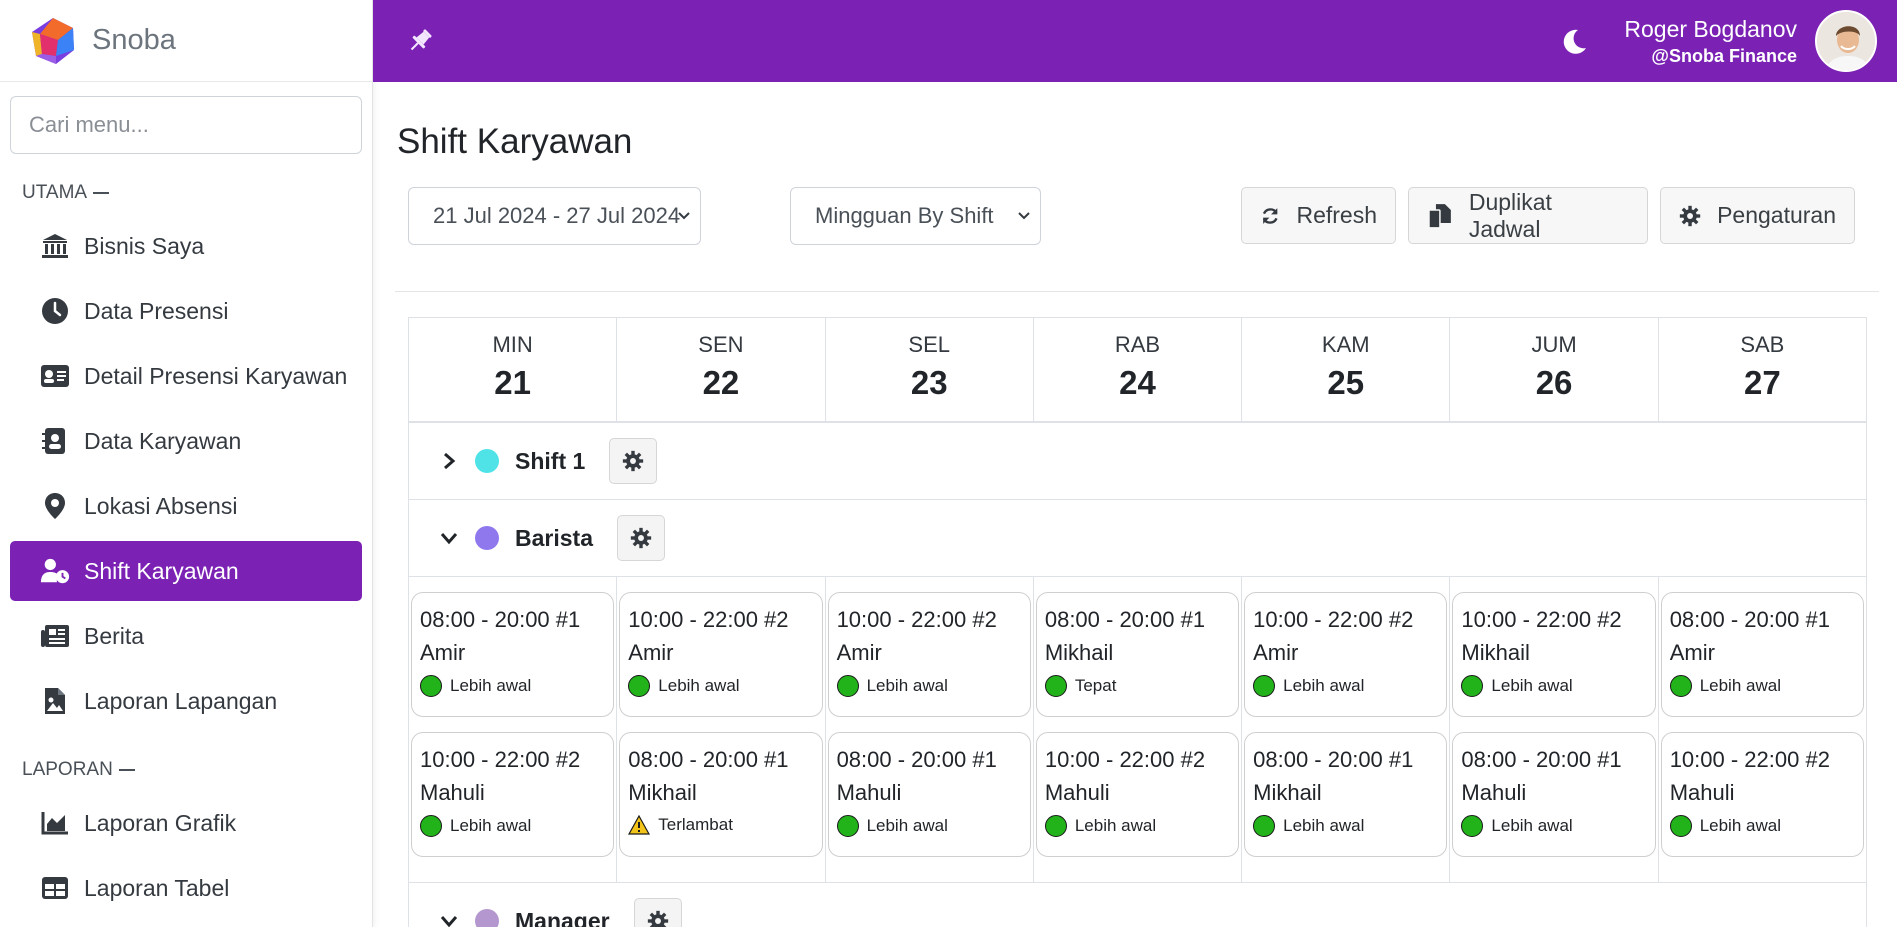 The image size is (1897, 927). What do you see at coordinates (216, 375) in the screenshot?
I see `sidebar-item-label: Detail Presensi Karyawan` at bounding box center [216, 375].